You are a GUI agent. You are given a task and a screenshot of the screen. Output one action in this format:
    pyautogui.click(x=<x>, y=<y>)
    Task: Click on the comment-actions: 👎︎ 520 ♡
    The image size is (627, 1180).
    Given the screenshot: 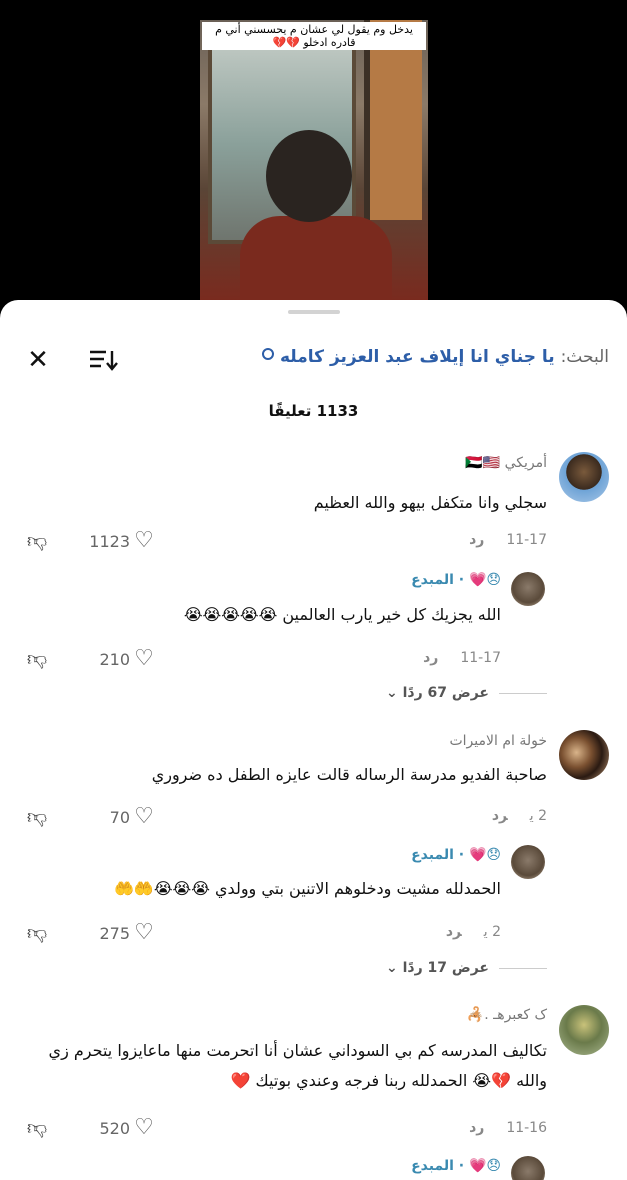 What is the action you would take?
    pyautogui.click(x=91, y=1127)
    